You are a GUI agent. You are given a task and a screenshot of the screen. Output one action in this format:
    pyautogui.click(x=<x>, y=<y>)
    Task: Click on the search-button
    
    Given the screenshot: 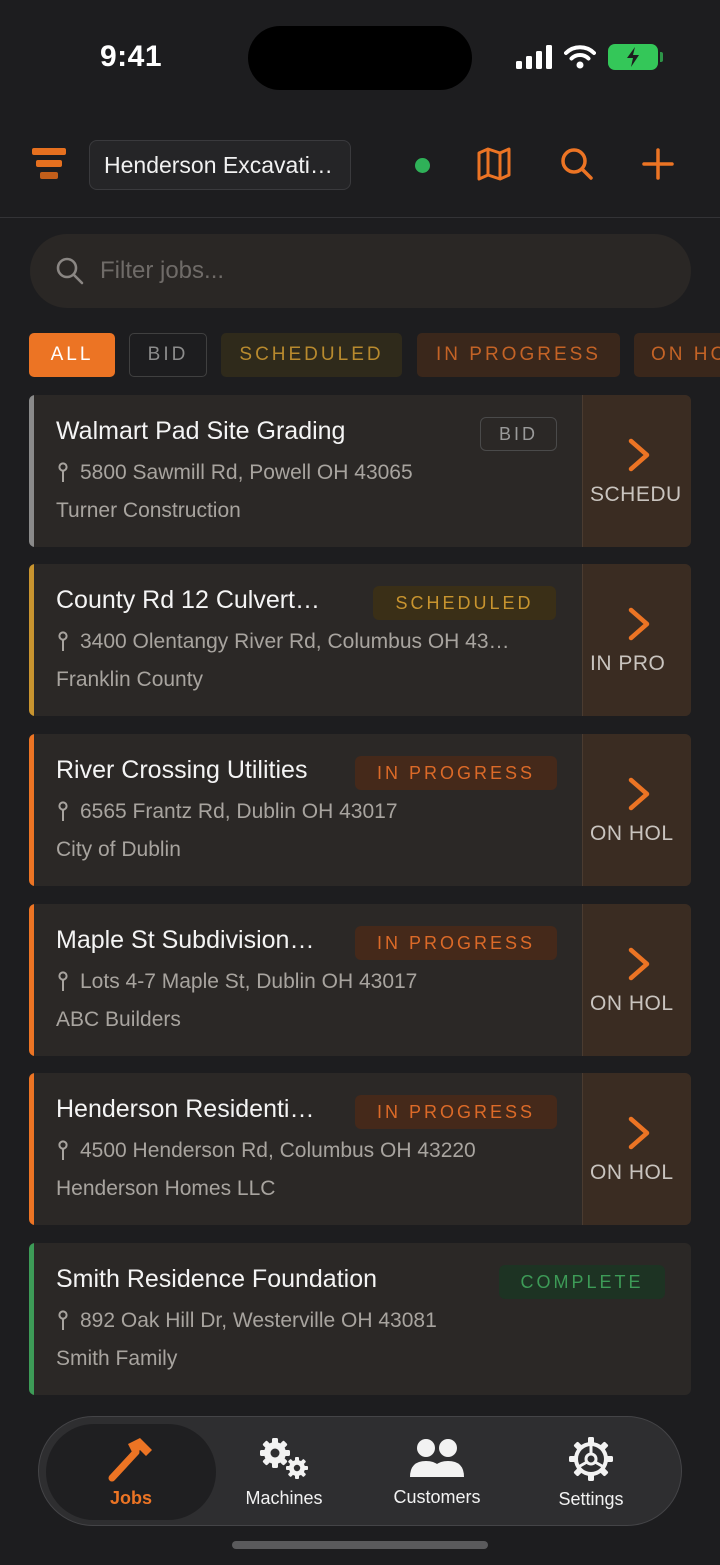 What is the action you would take?
    pyautogui.click(x=577, y=164)
    